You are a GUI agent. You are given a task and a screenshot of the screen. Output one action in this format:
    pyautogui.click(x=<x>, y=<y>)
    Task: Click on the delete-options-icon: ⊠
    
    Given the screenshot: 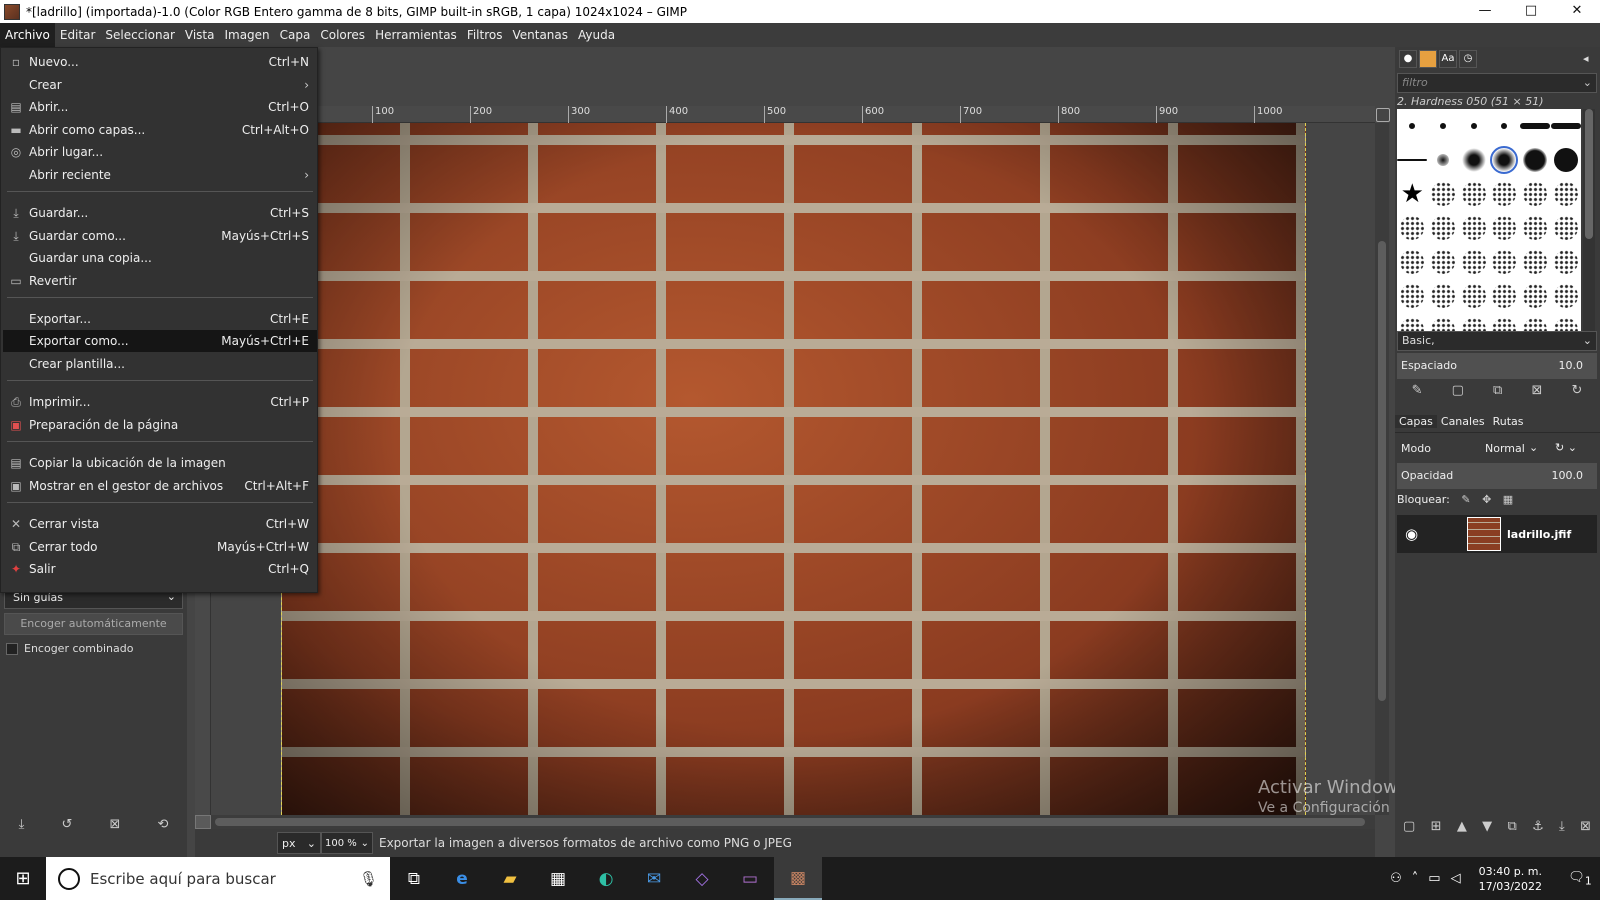 What is the action you would take?
    pyautogui.click(x=114, y=828)
    